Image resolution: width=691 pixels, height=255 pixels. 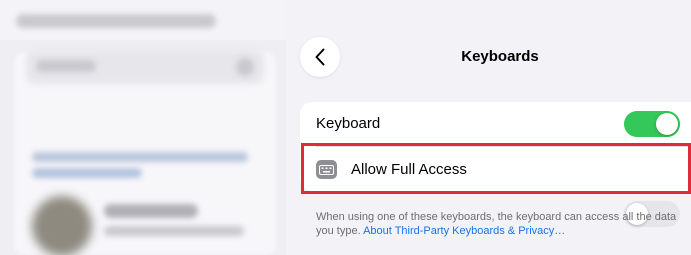 I want to click on account-subtitle-blurred, so click(x=174, y=231).